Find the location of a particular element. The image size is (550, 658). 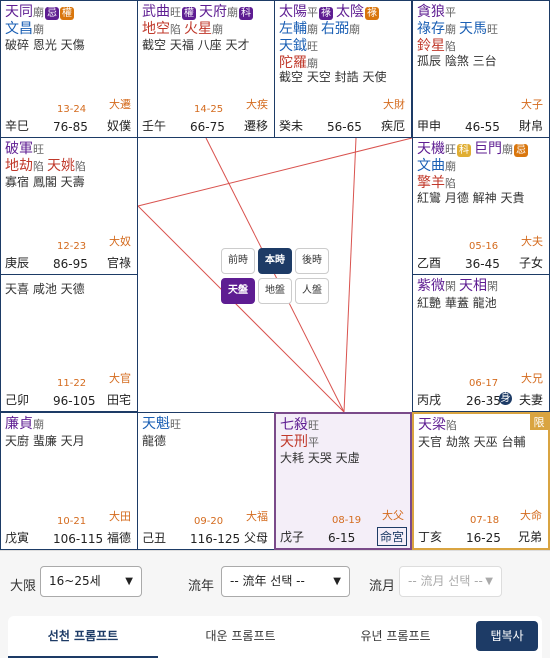

palace-stars: 貪狼平 祿存廟 天馬旺 鈴星陷 is located at coordinates (482, 29).